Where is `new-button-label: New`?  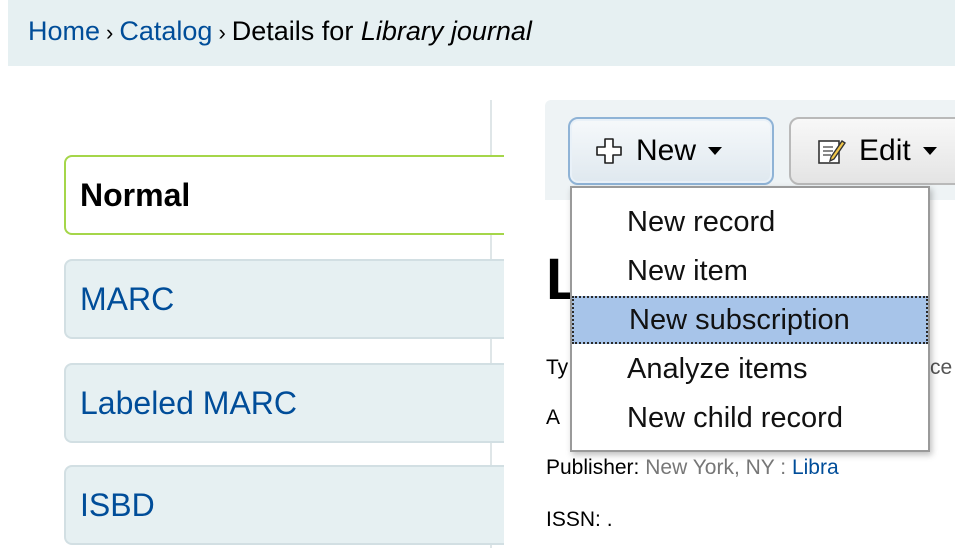 new-button-label: New is located at coordinates (666, 150).